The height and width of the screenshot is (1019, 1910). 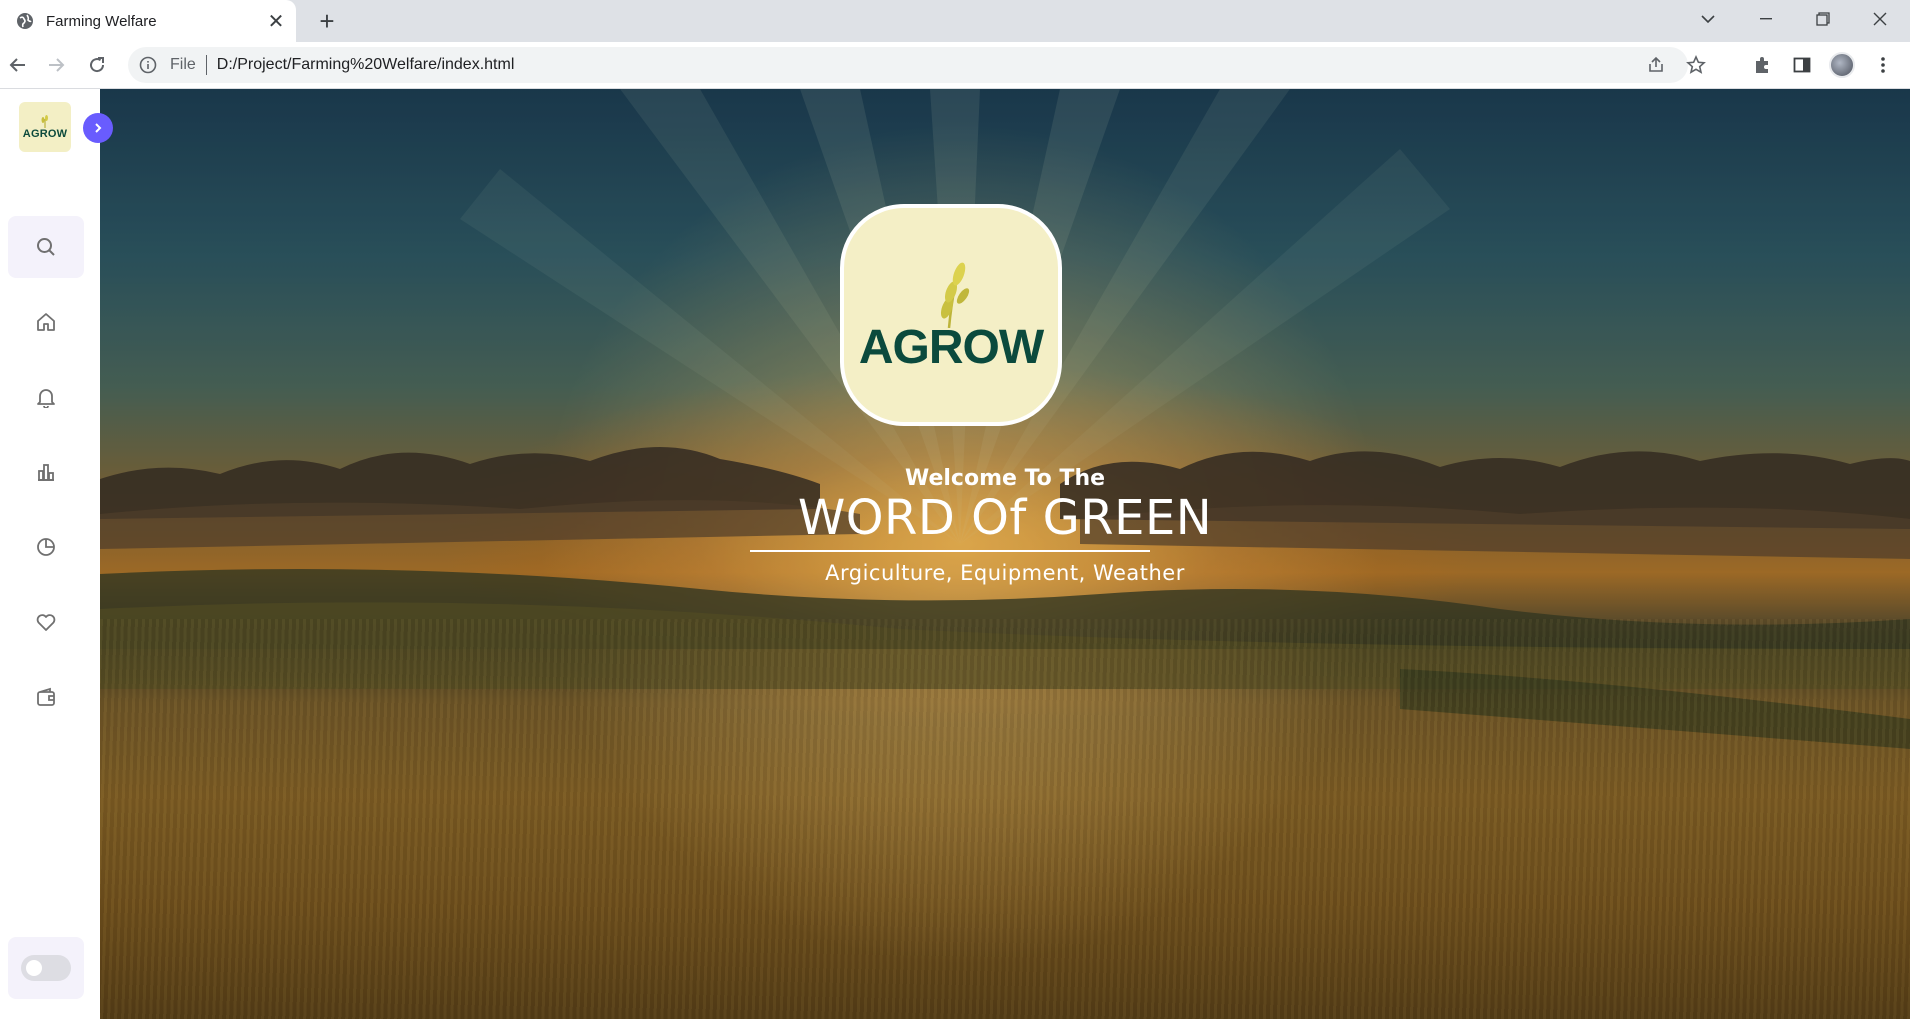 I want to click on share-icon, so click(x=1656, y=65).